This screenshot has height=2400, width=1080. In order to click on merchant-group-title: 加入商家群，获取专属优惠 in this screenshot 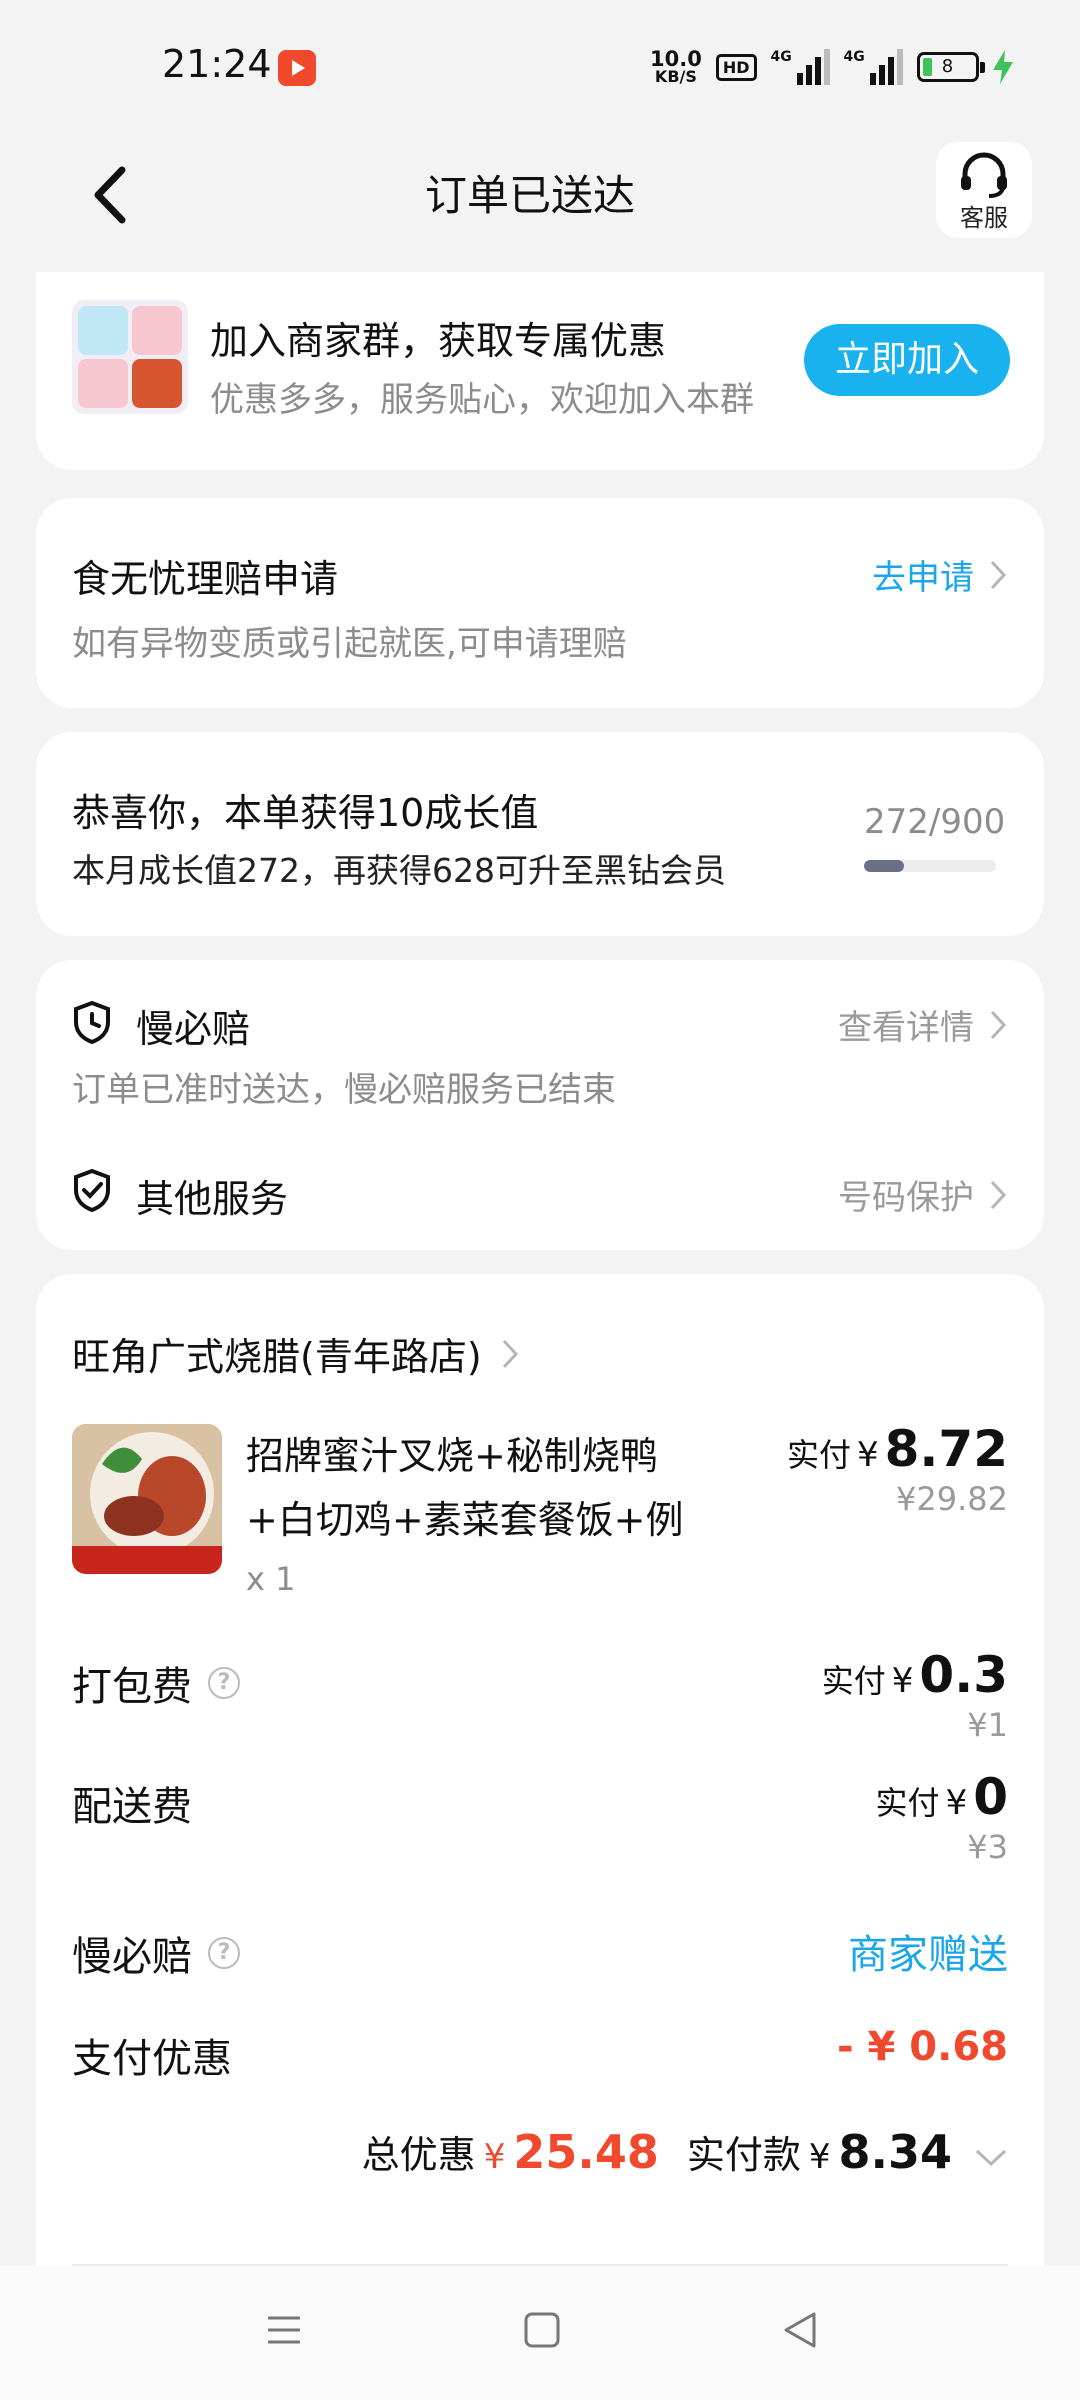, I will do `click(438, 341)`.